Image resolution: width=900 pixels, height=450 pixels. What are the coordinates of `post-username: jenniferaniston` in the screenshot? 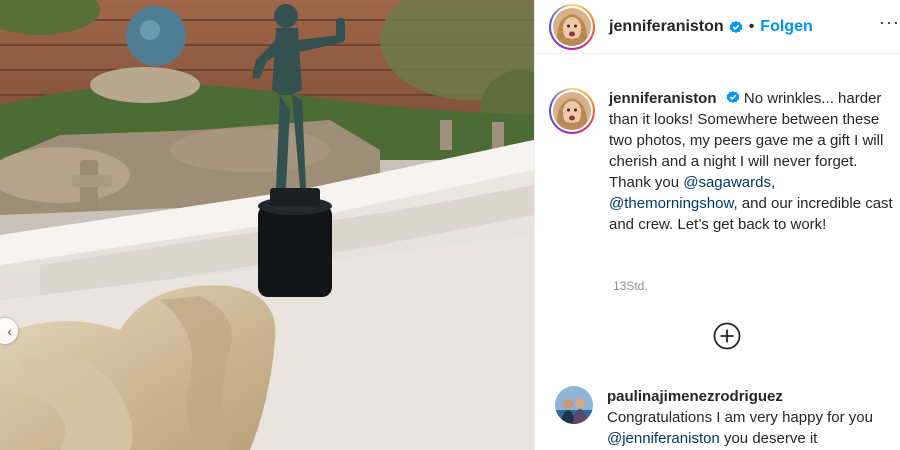 It's located at (666, 27).